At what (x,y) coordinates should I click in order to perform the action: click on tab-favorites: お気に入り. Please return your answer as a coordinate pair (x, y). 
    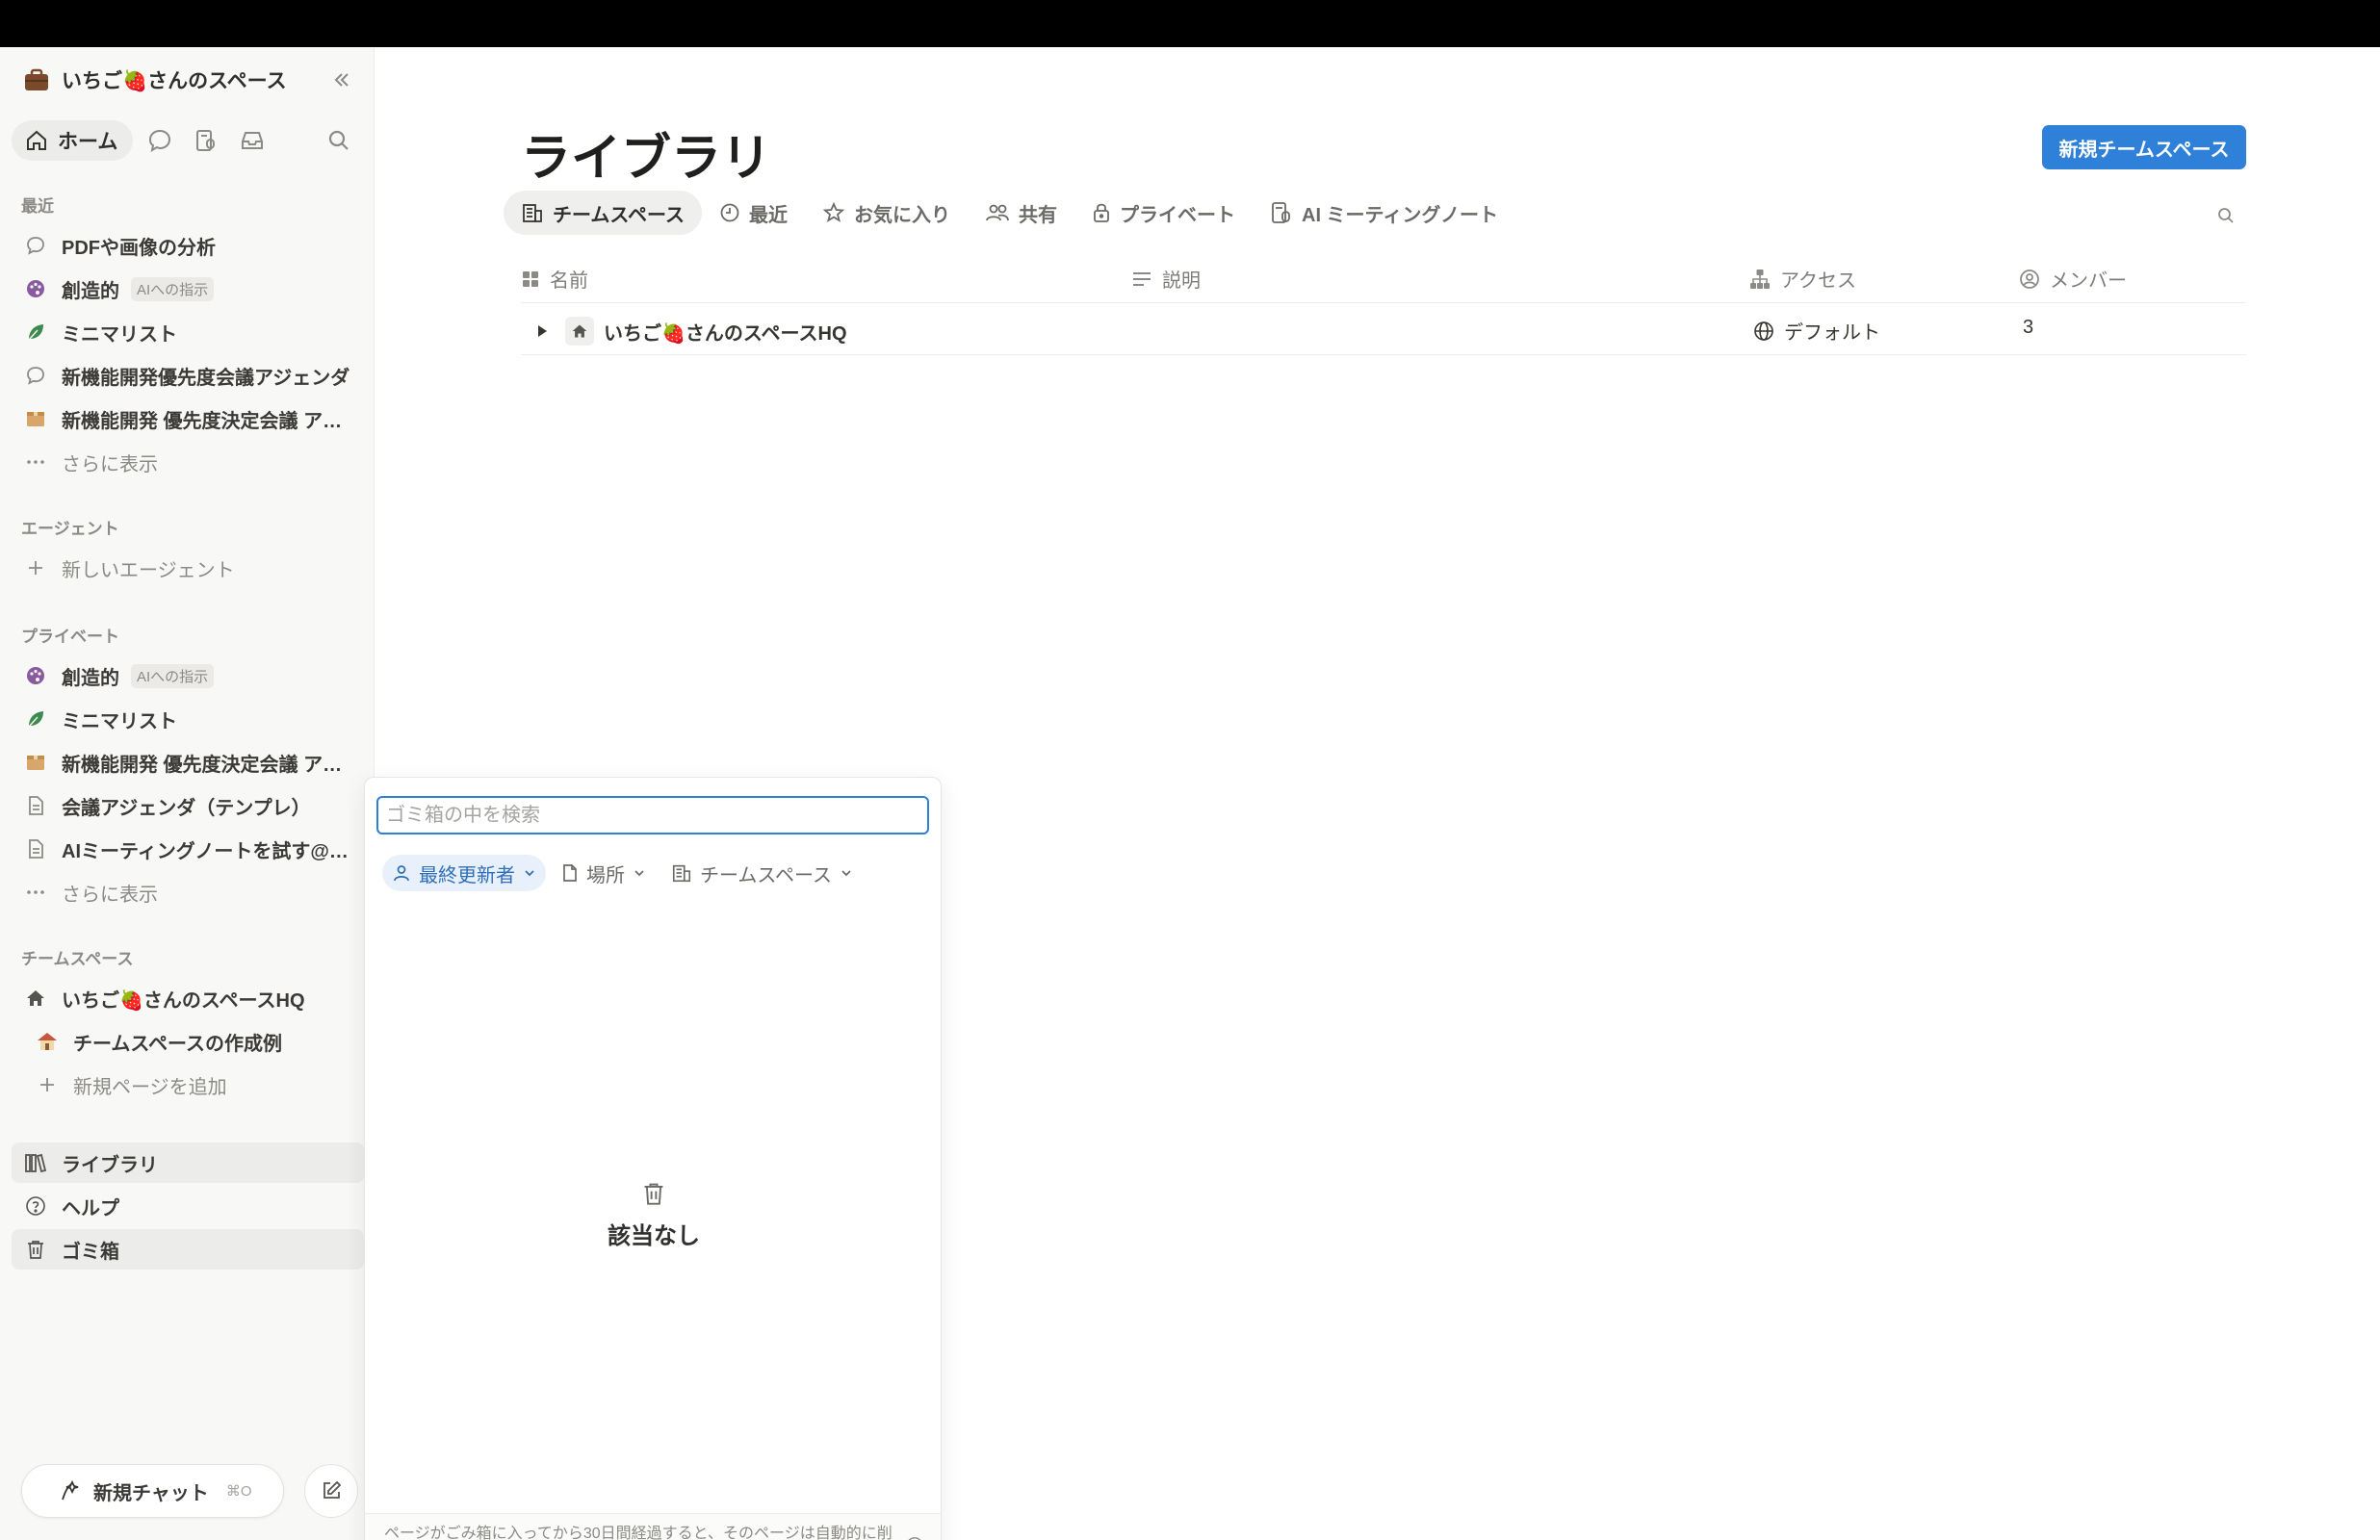
    Looking at the image, I should click on (887, 213).